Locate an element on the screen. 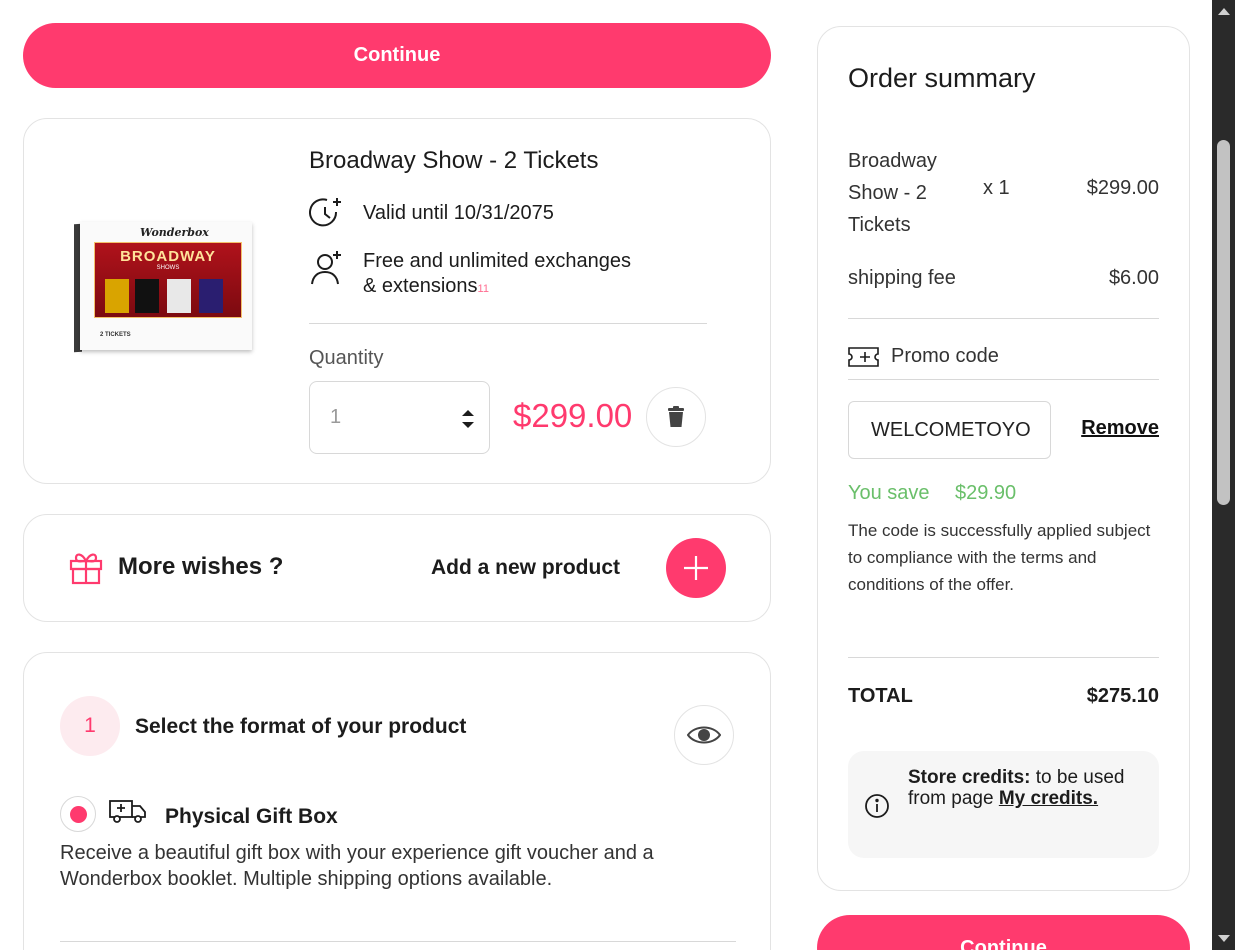  product-image: Wonderbox BROADWAY SHOWS 2 TICKETS is located at coordinates (163, 288).